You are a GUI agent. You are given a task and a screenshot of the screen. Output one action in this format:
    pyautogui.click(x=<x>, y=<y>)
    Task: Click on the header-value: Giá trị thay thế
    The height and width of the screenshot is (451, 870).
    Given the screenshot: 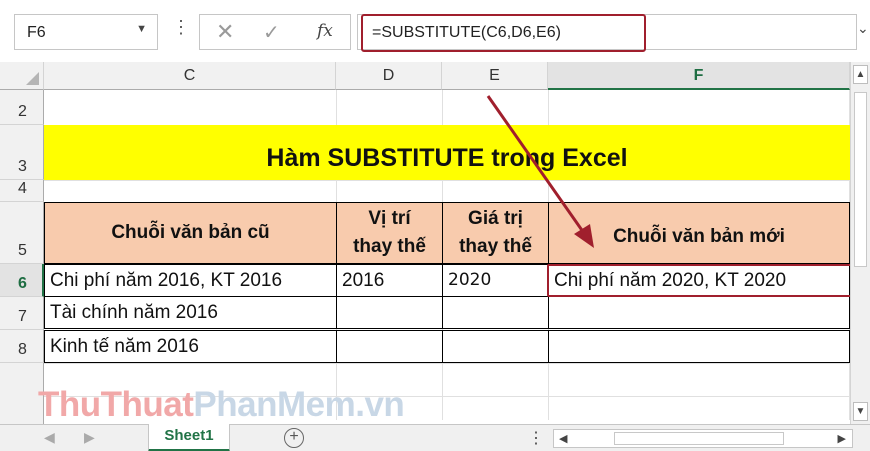 What is the action you would take?
    pyautogui.click(x=495, y=233)
    